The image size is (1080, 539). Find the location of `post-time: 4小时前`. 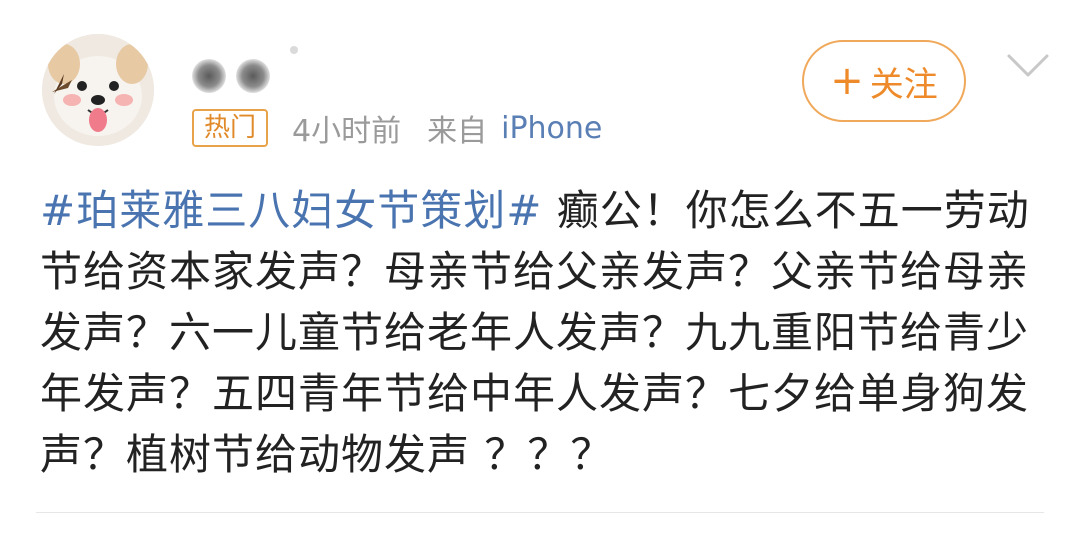

post-time: 4小时前 is located at coordinates (347, 131).